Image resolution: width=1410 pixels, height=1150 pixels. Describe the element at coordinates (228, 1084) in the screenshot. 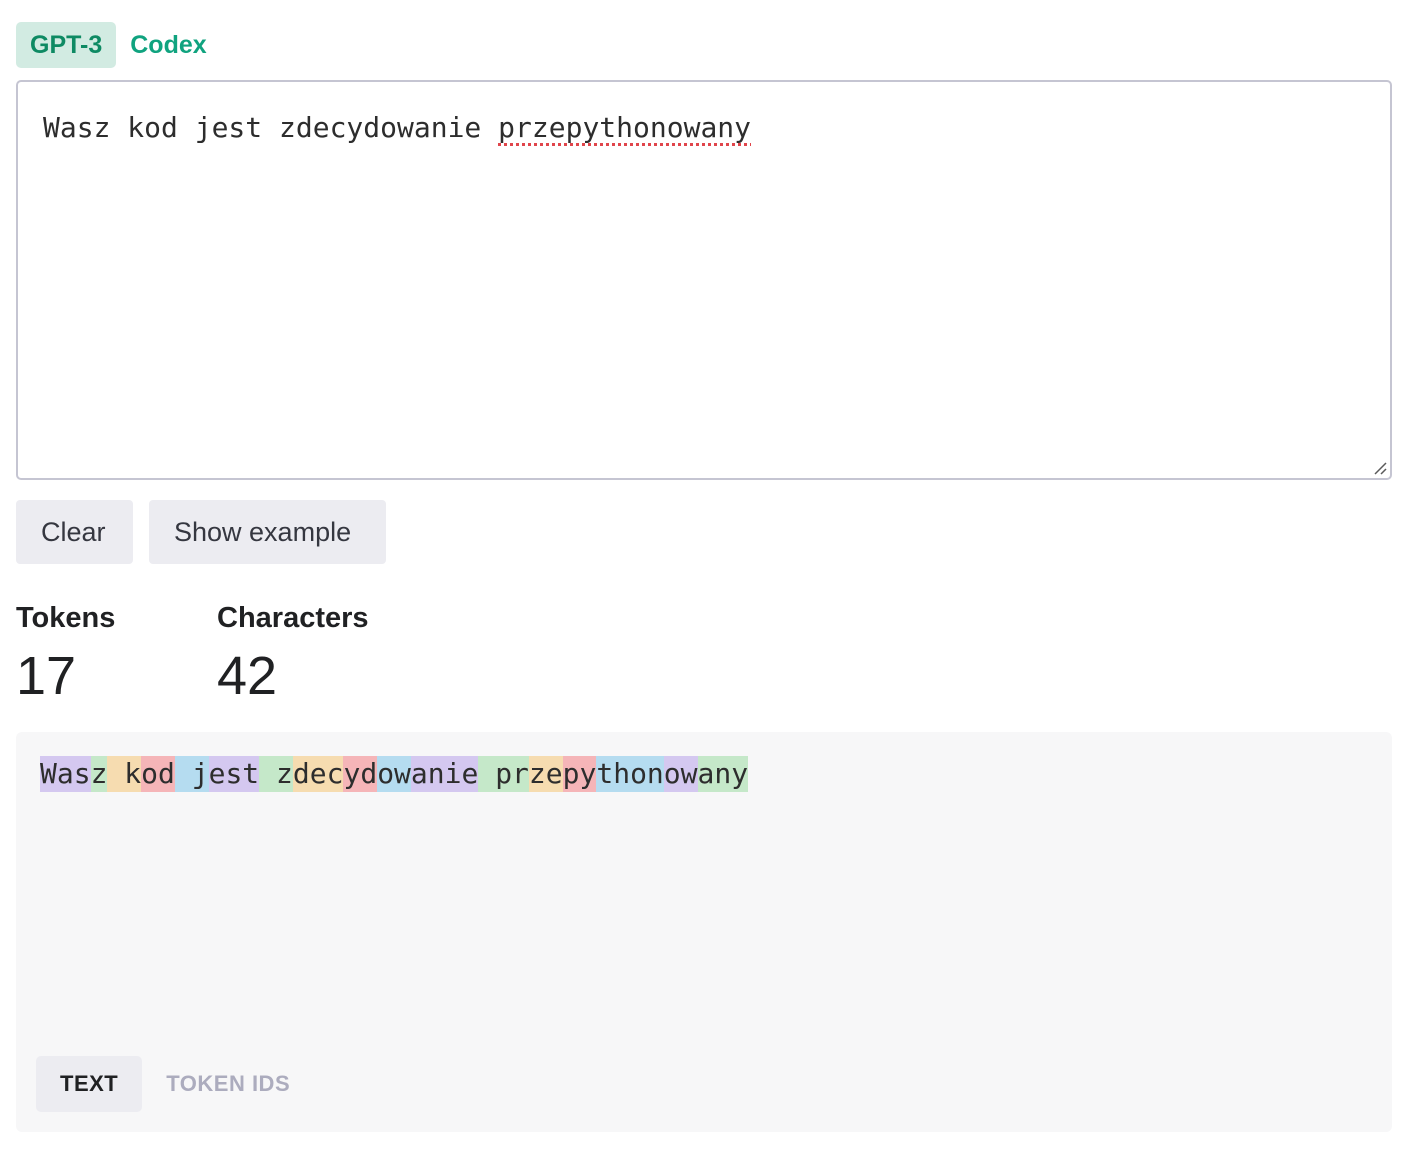

I see `tab-token-ids: TOKEN IDS` at that location.